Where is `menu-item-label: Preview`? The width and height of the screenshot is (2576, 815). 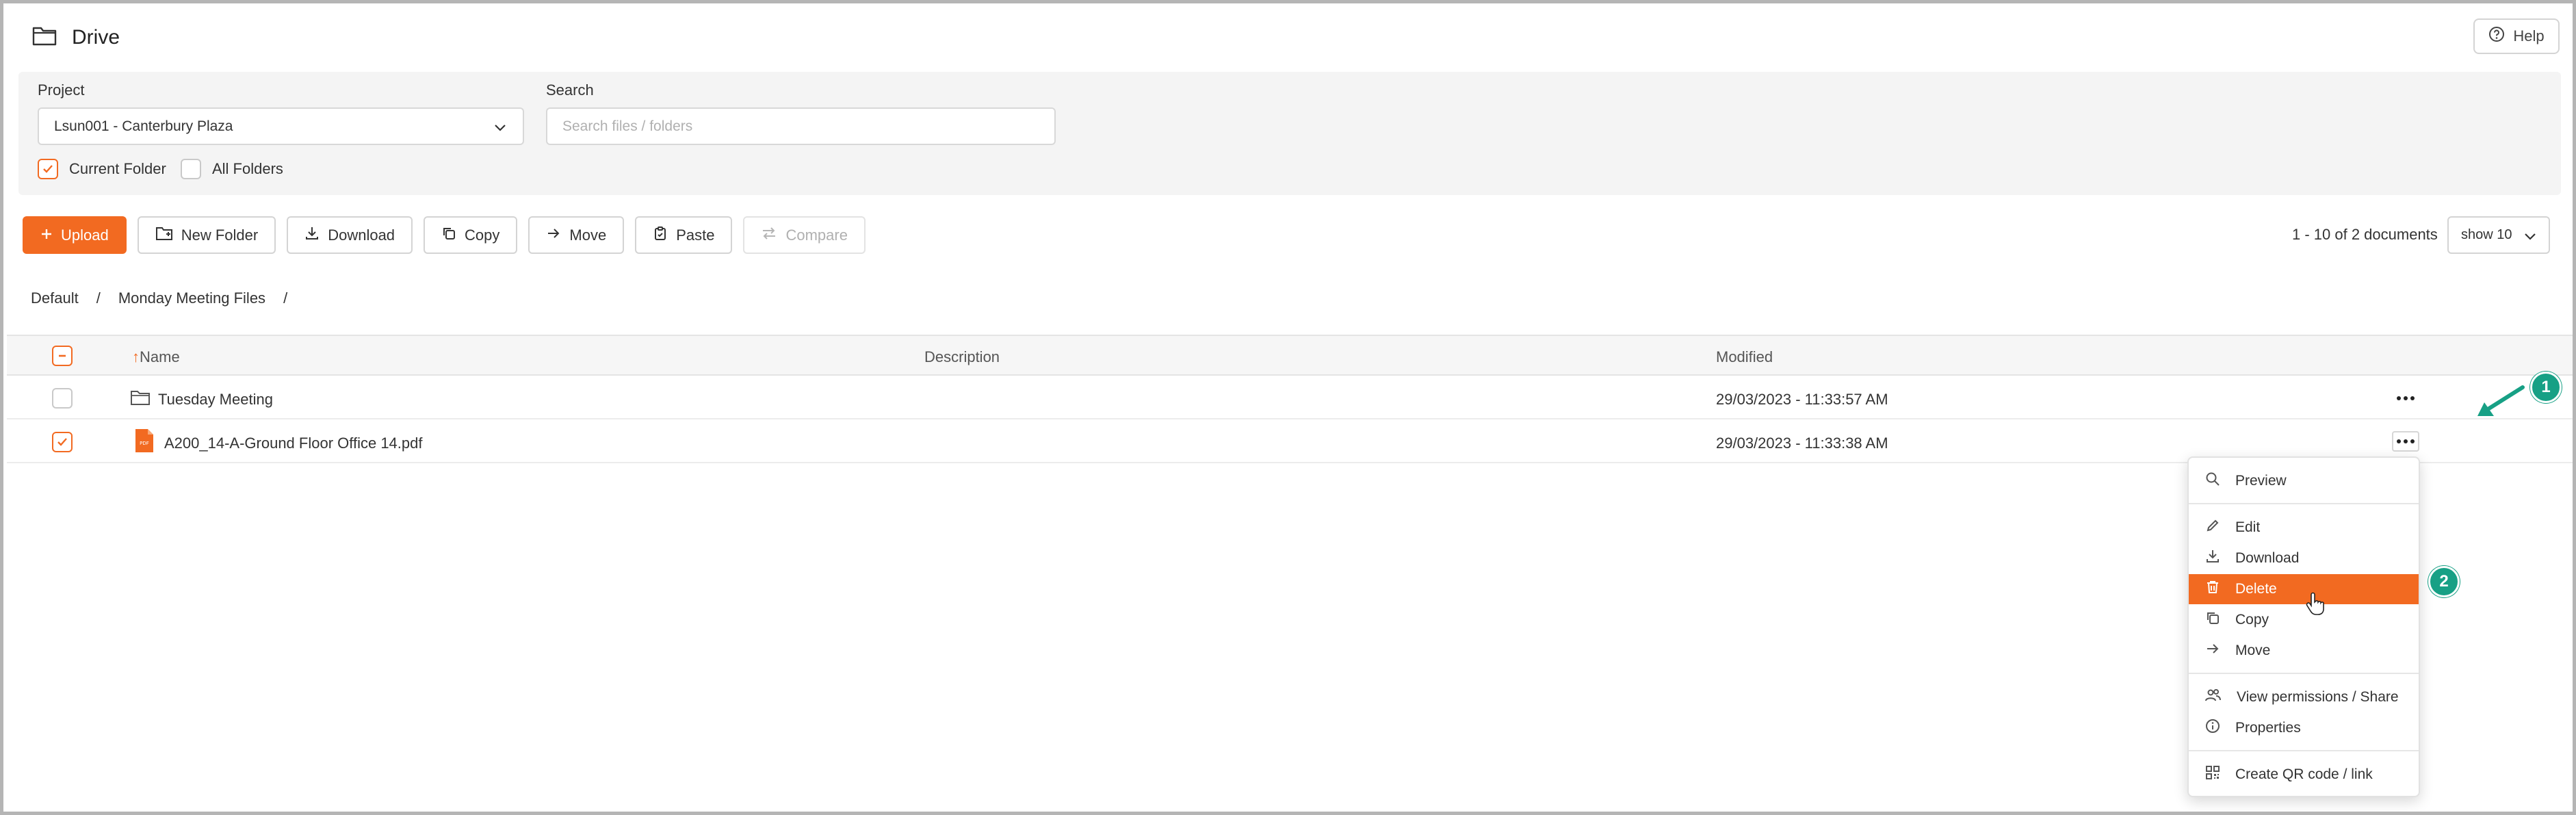
menu-item-label: Preview is located at coordinates (2261, 481).